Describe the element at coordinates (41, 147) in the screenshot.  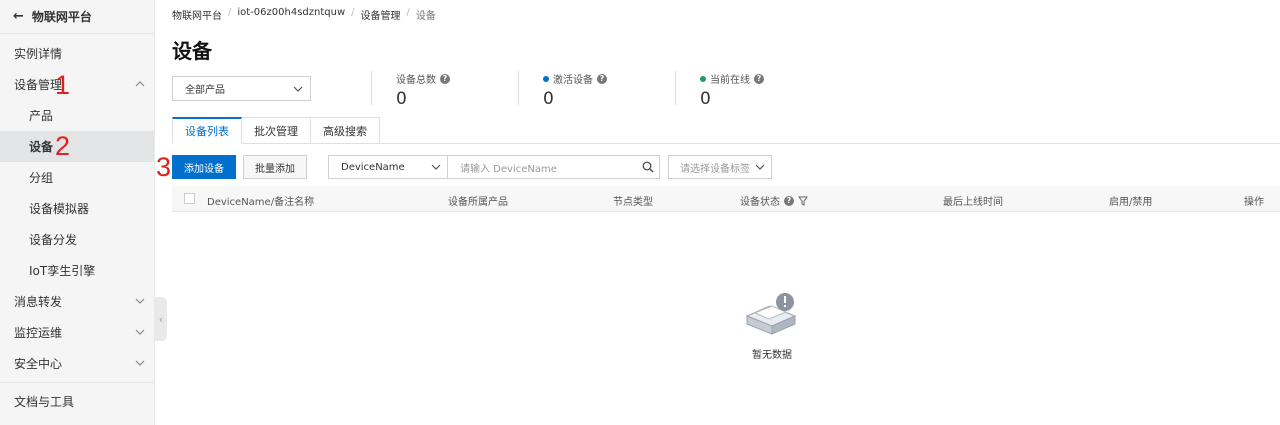
I see `sidebar-item-label: 设备` at that location.